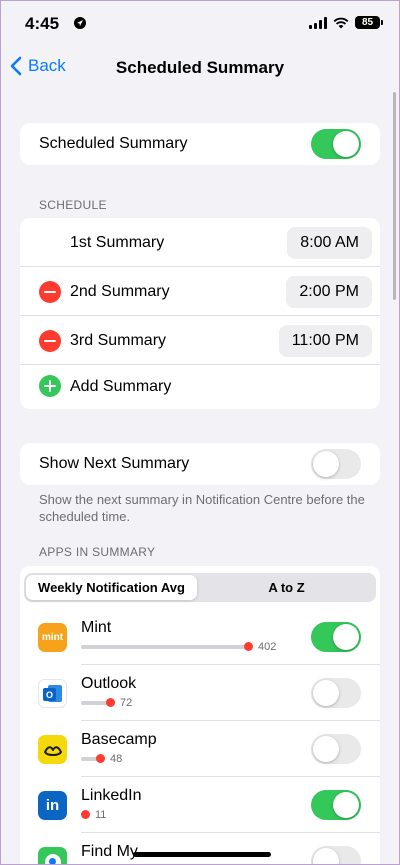 This screenshot has width=400, height=865. I want to click on notification-bar, so click(165, 647).